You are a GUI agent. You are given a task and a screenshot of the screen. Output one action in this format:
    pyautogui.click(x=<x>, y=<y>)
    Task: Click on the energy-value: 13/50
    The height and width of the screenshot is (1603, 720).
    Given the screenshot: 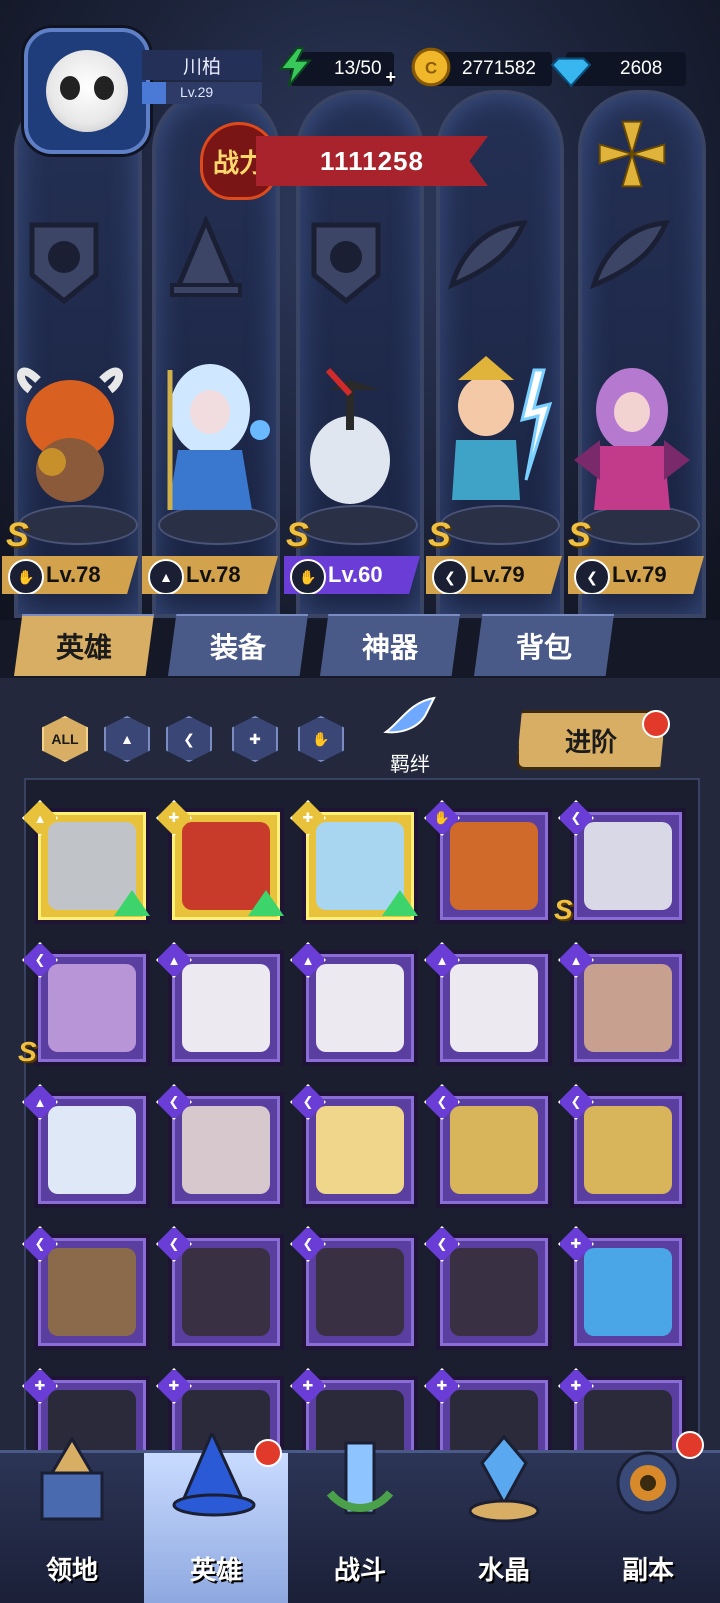 What is the action you would take?
    pyautogui.click(x=358, y=68)
    